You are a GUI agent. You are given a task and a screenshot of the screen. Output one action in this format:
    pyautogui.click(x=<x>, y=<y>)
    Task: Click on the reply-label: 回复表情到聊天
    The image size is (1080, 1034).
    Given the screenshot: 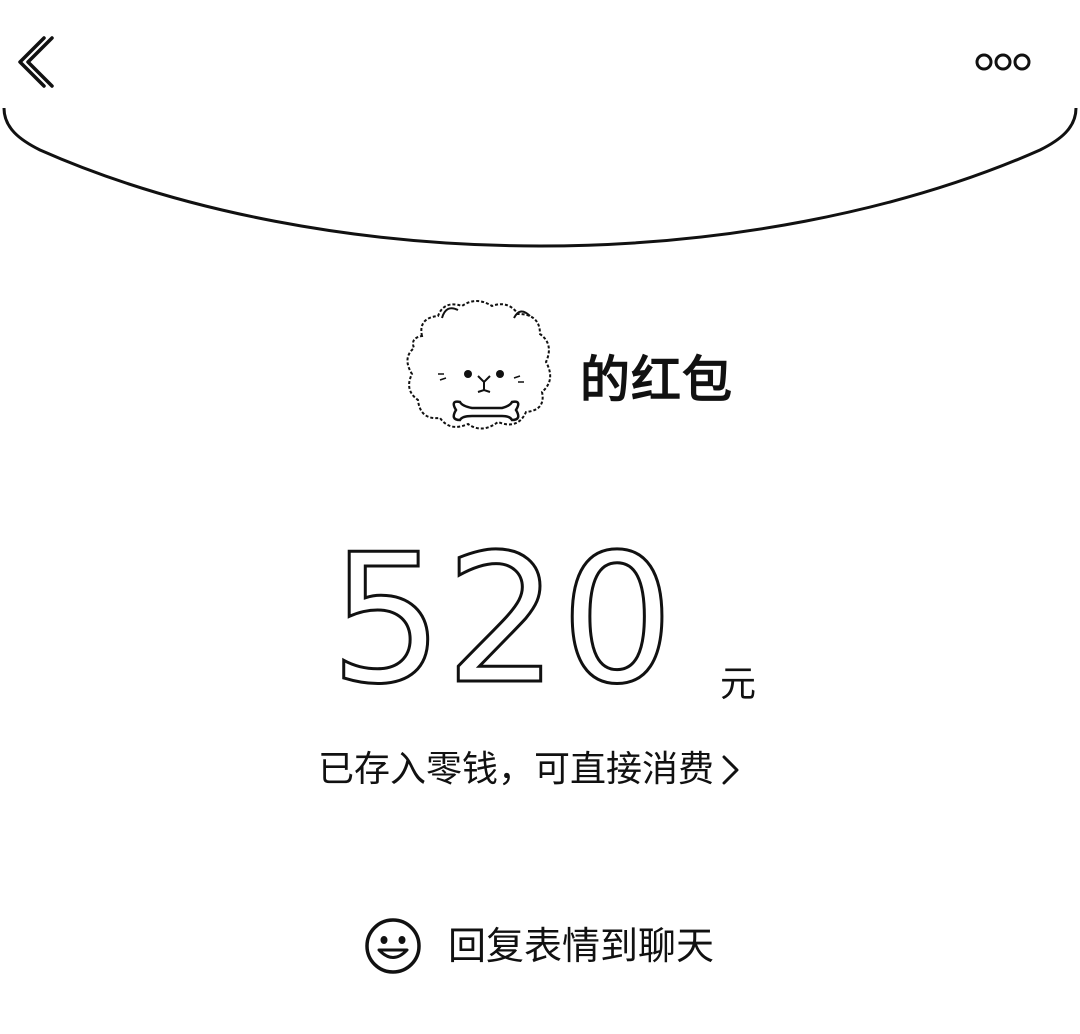 What is the action you would take?
    pyautogui.click(x=581, y=946)
    